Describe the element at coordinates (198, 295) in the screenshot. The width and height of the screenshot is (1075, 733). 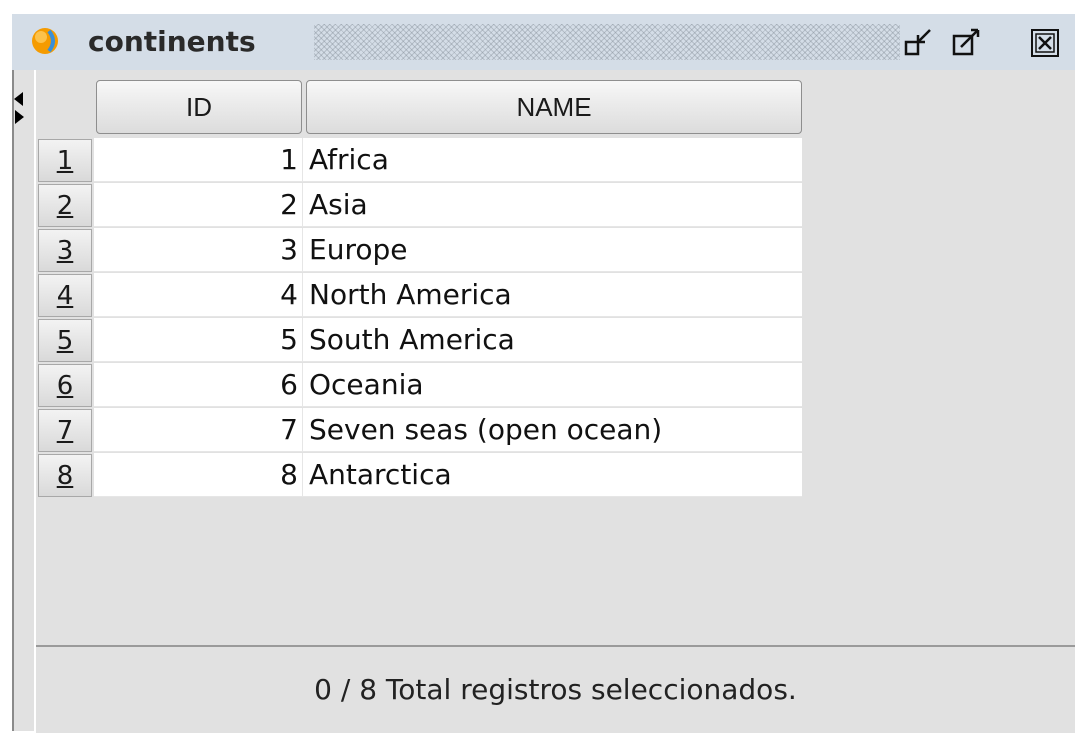
I see `cell-id: 4` at that location.